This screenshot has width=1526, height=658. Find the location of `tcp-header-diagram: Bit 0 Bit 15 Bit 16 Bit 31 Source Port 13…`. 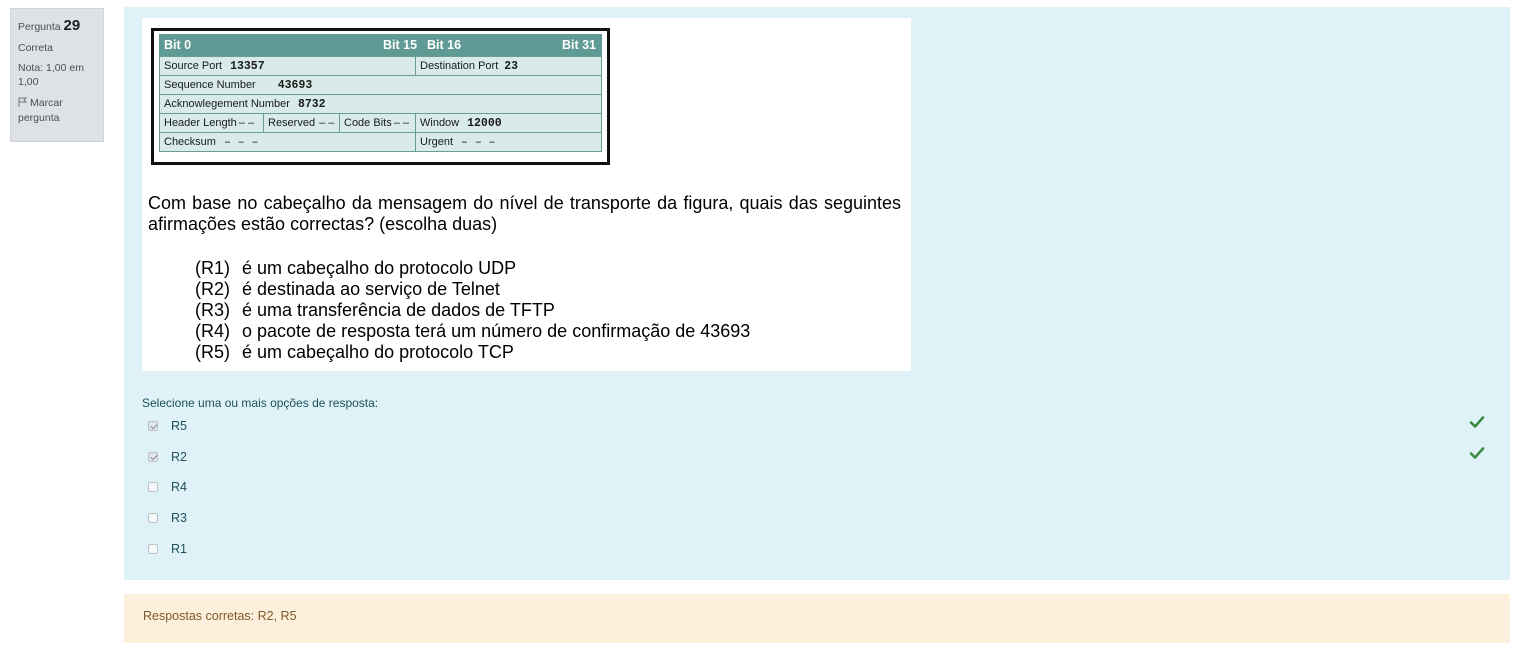

tcp-header-diagram: Bit 0 Bit 15 Bit 16 Bit 31 Source Port 13… is located at coordinates (380, 96).